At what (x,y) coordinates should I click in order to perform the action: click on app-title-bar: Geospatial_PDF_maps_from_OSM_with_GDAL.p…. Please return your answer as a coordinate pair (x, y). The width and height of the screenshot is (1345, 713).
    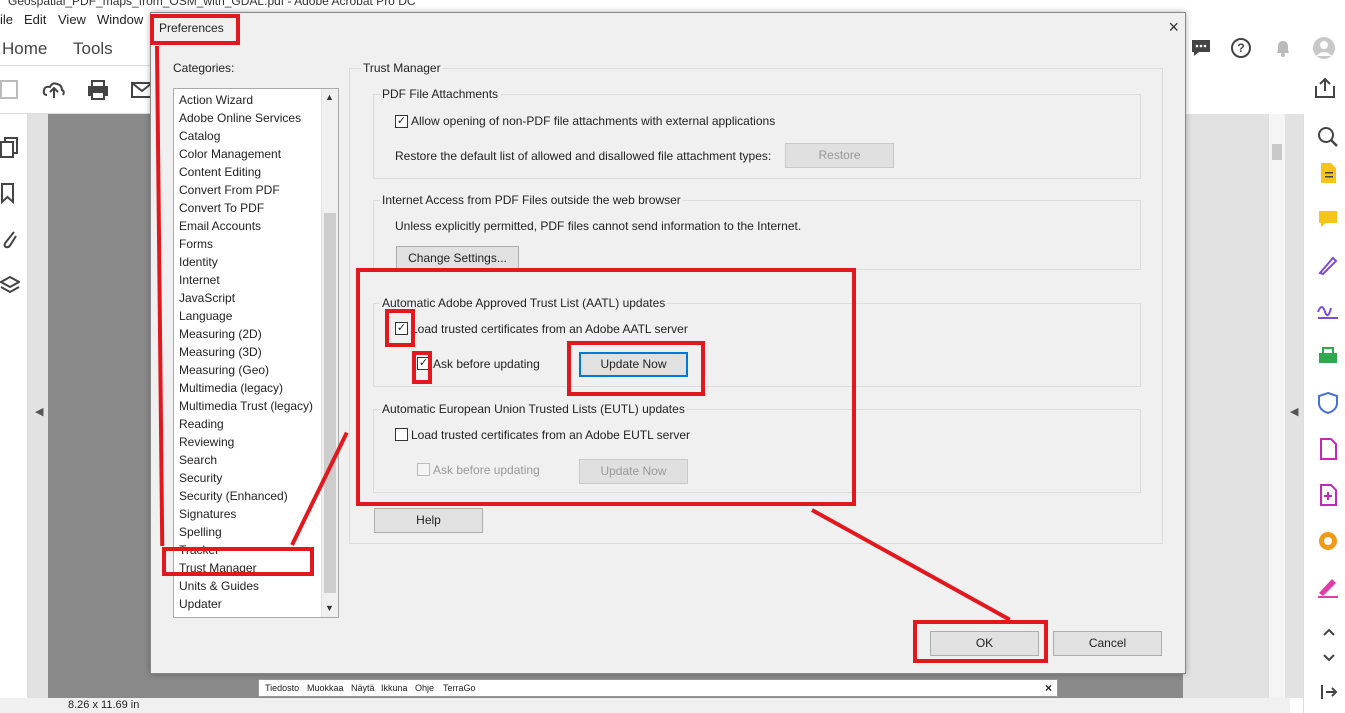
    Looking at the image, I should click on (672, 6).